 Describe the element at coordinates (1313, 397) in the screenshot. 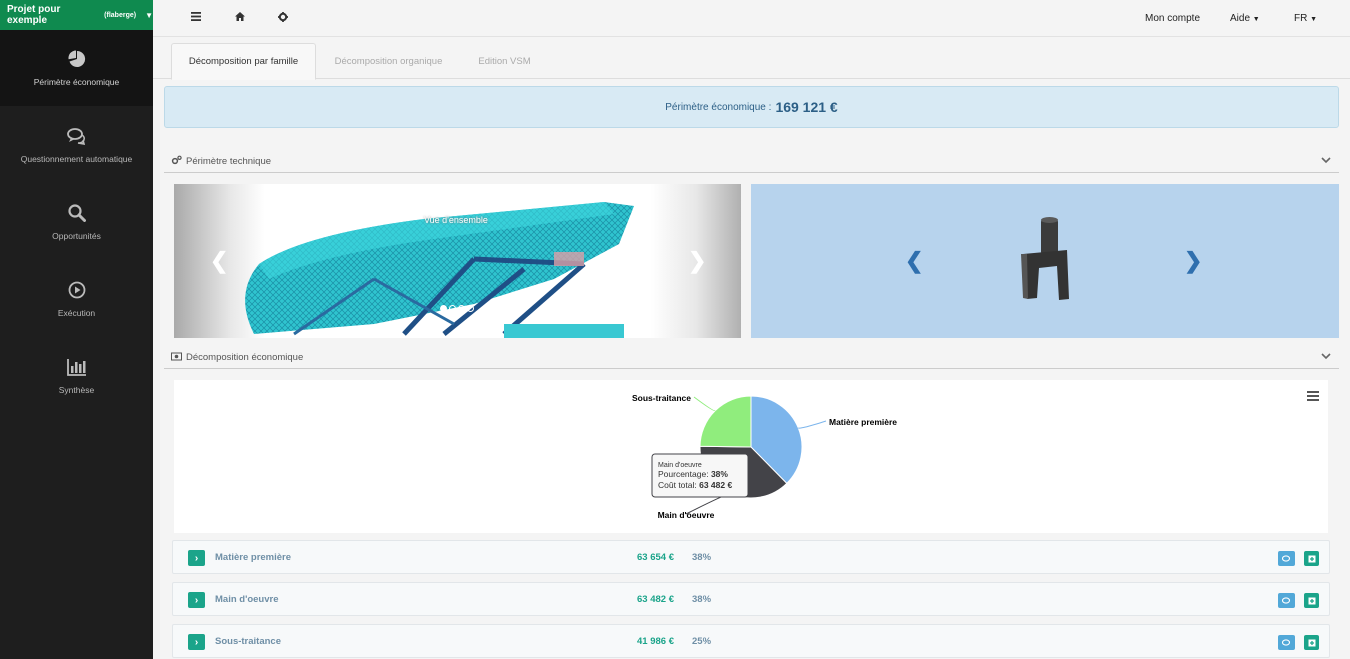

I see `chart-menu-icon` at that location.